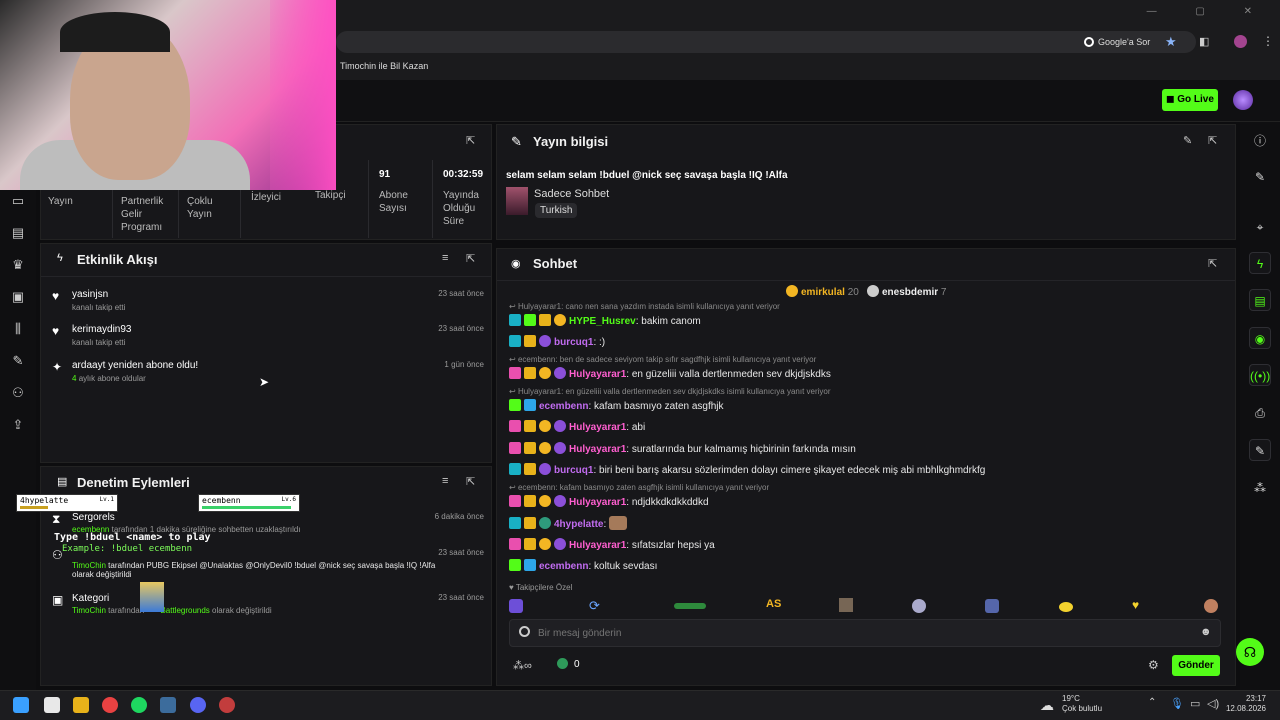 The image size is (1280, 720). What do you see at coordinates (578, 524) in the screenshot?
I see `chat-username: 4hypelatte` at bounding box center [578, 524].